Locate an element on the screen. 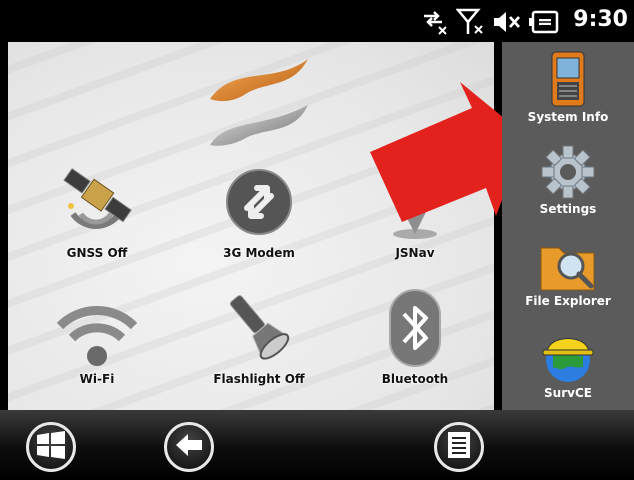  globe-hardhat-icon is located at coordinates (568, 353).